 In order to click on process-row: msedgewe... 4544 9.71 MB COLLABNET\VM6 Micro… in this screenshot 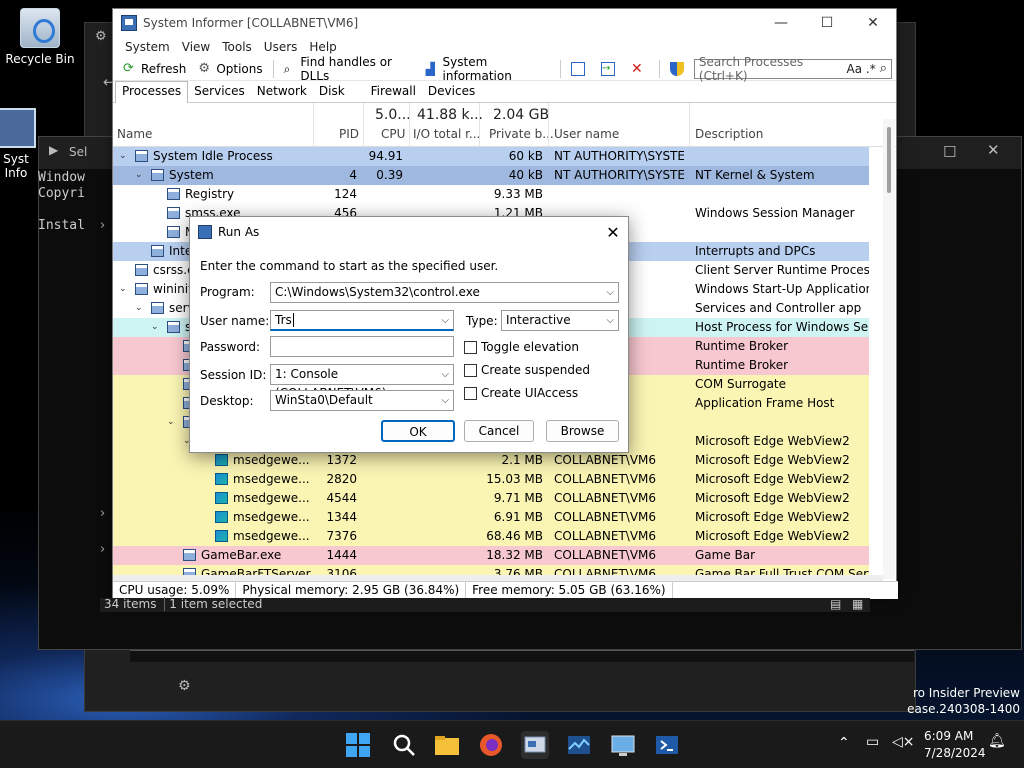, I will do `click(491, 498)`.